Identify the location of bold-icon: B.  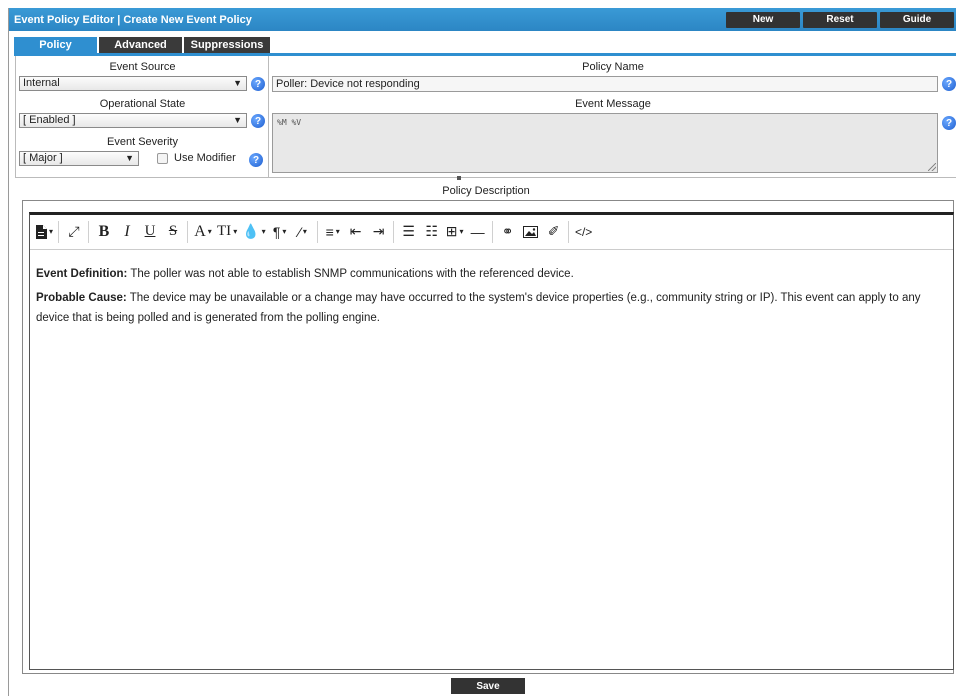
(104, 232).